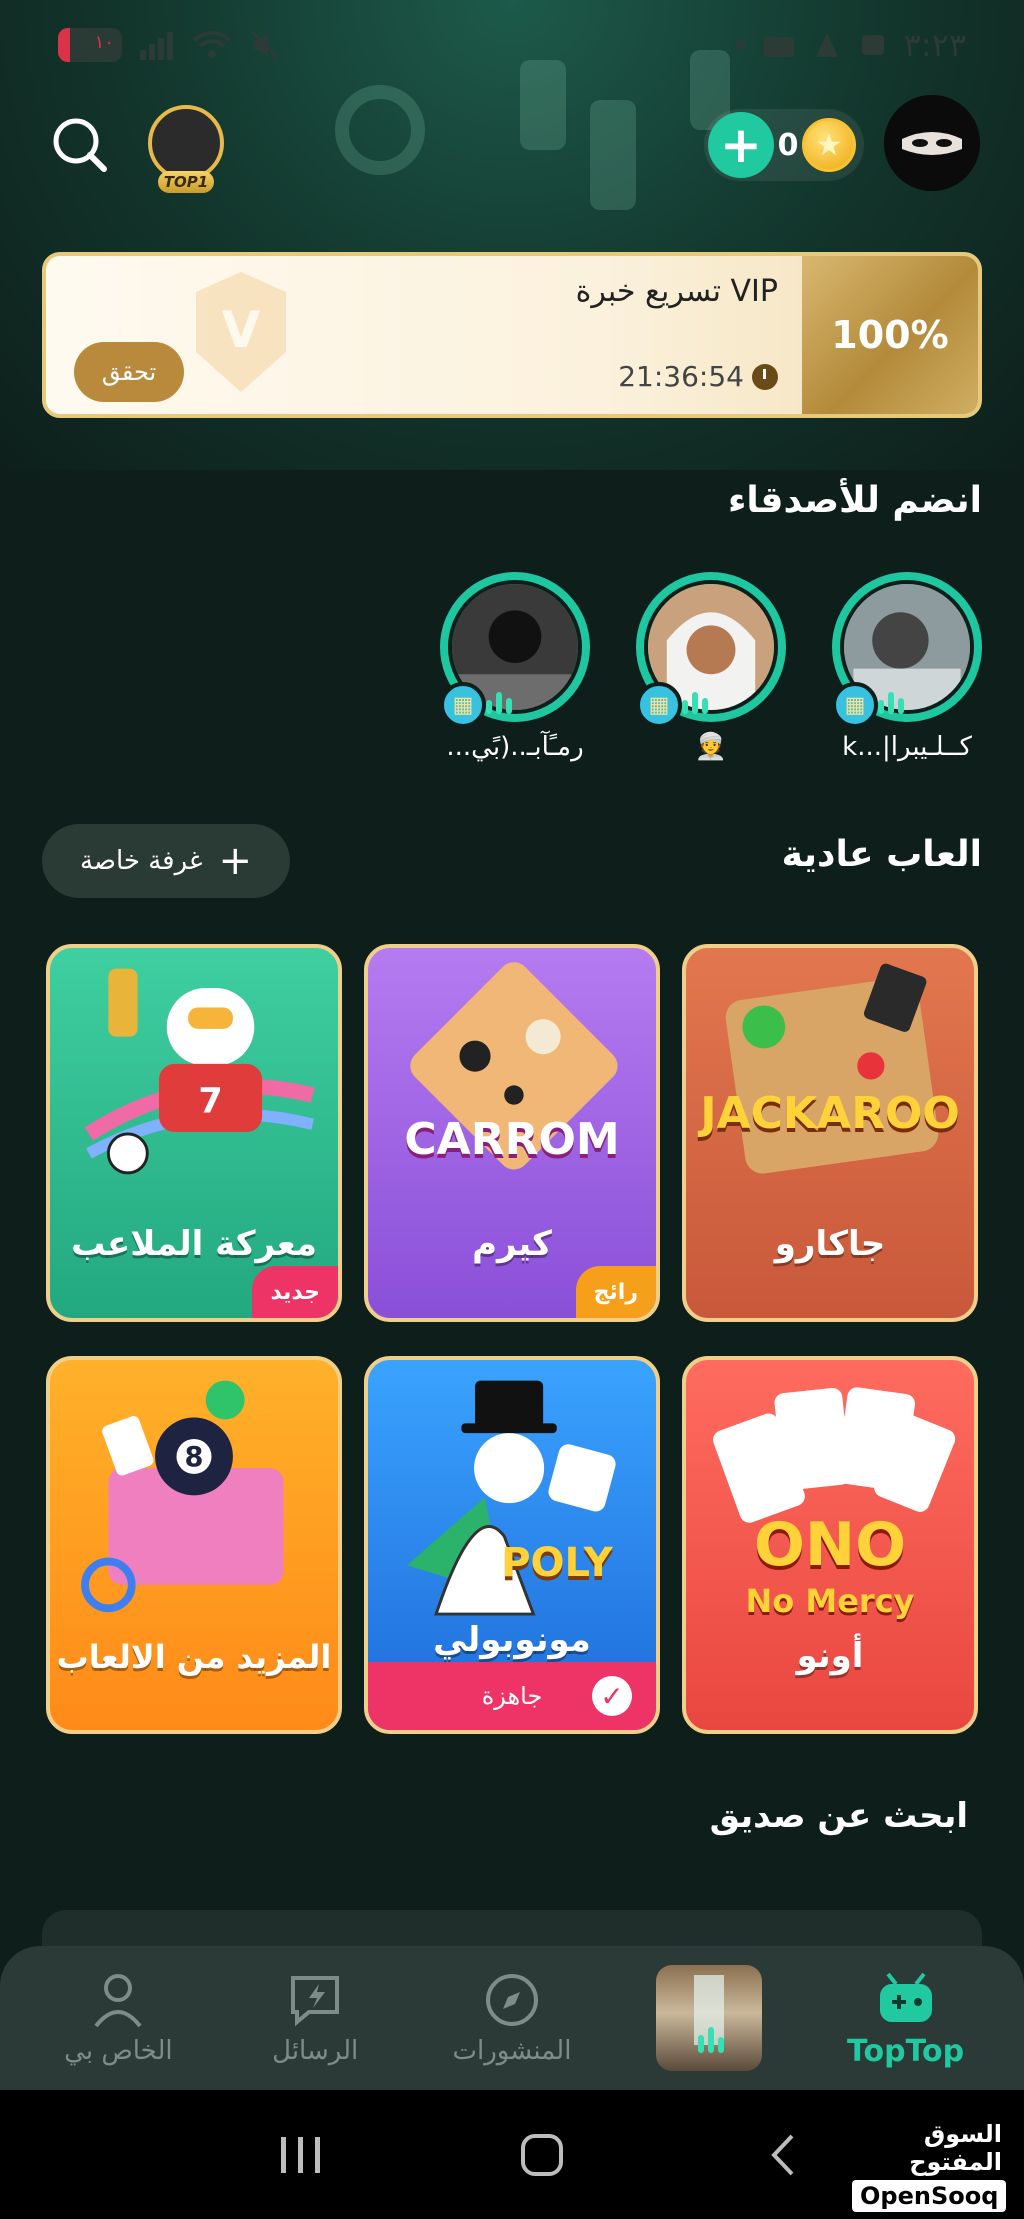 The width and height of the screenshot is (1024, 2219). I want to click on search-button, so click(80, 145).